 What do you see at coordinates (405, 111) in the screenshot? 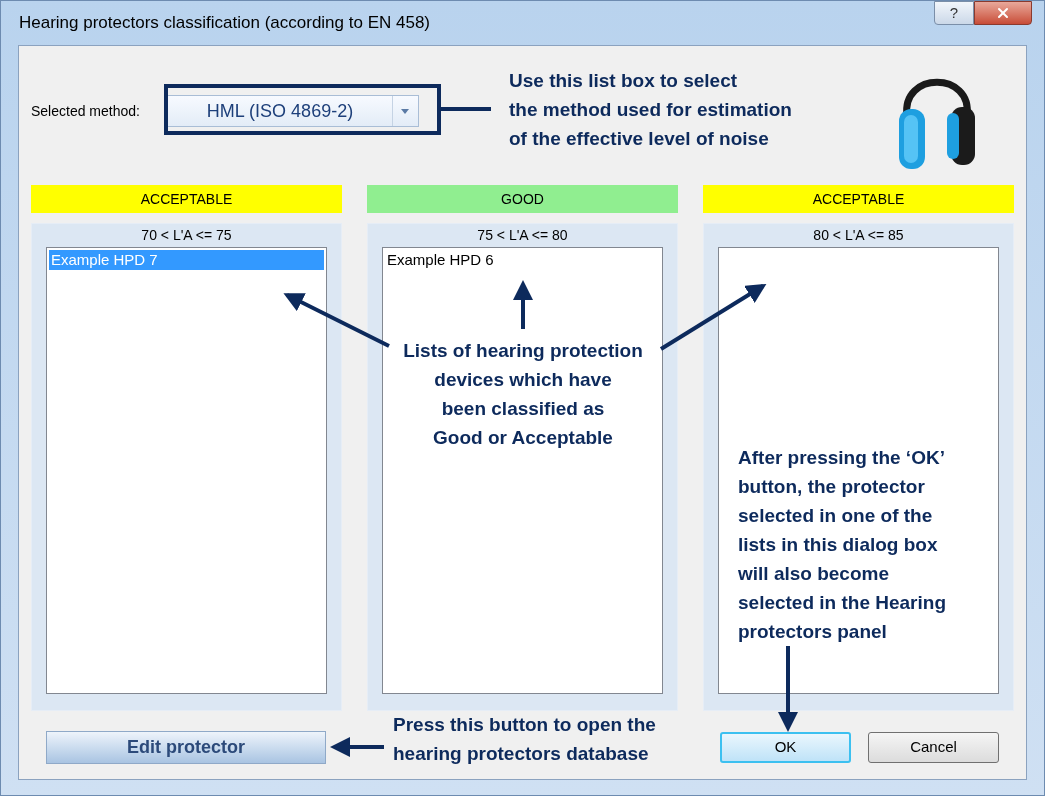
I see `dropdown-caret-icon` at bounding box center [405, 111].